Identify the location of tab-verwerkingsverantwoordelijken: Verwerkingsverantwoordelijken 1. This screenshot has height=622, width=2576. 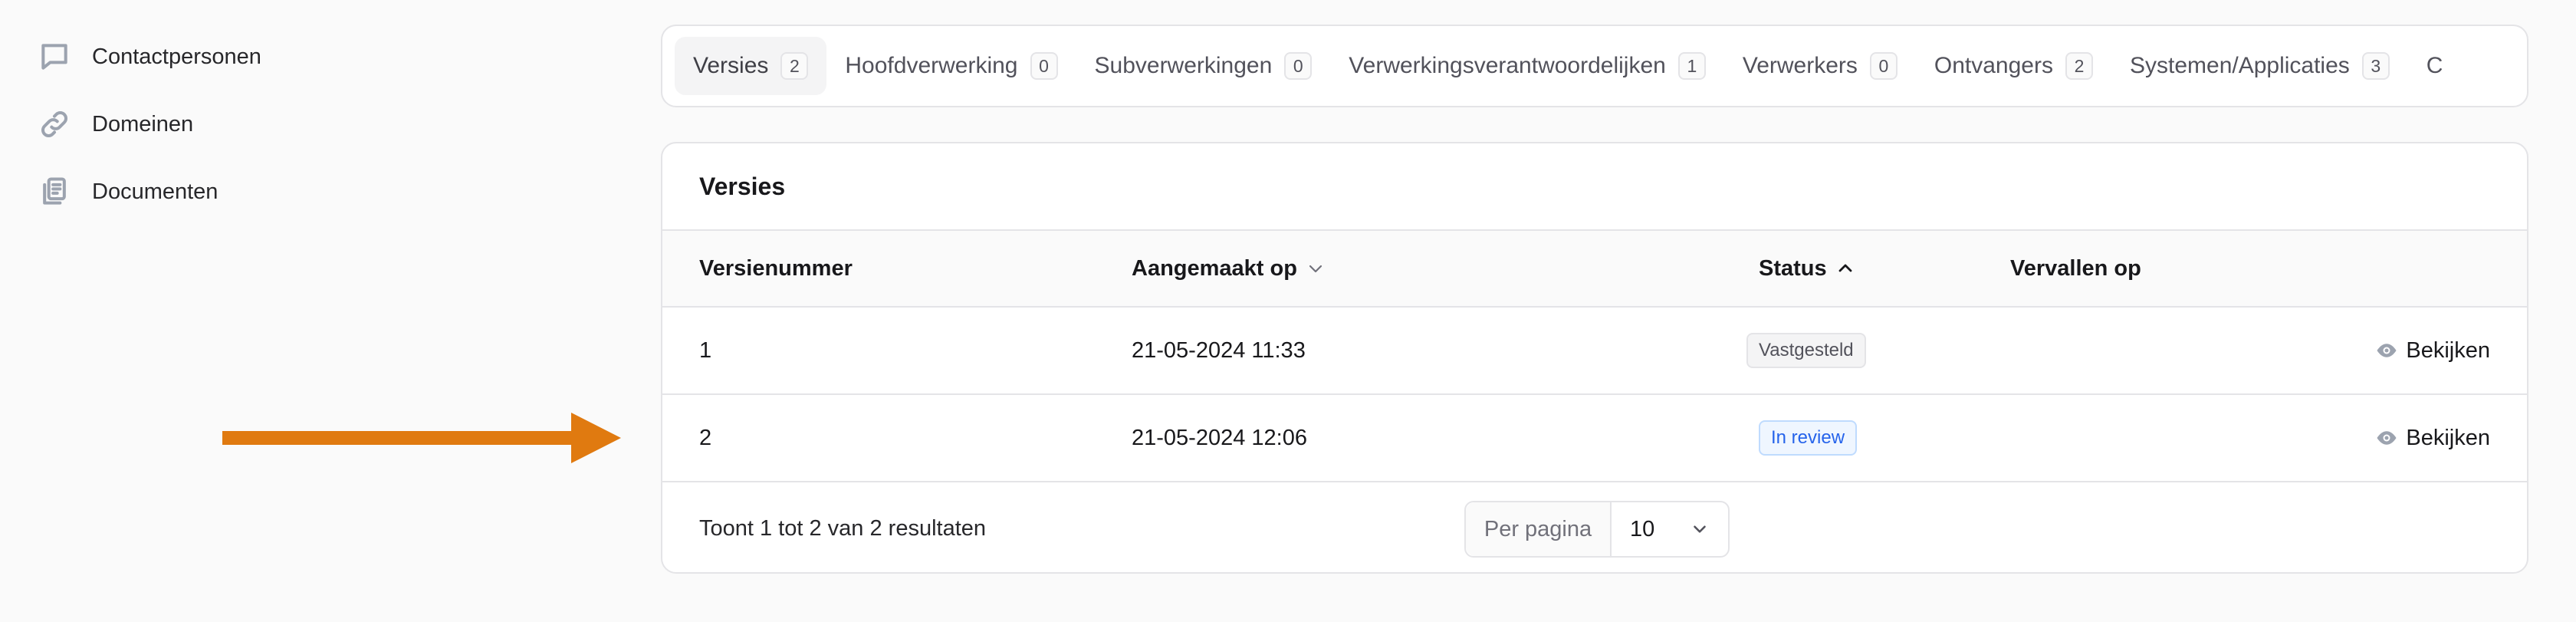
(1527, 66).